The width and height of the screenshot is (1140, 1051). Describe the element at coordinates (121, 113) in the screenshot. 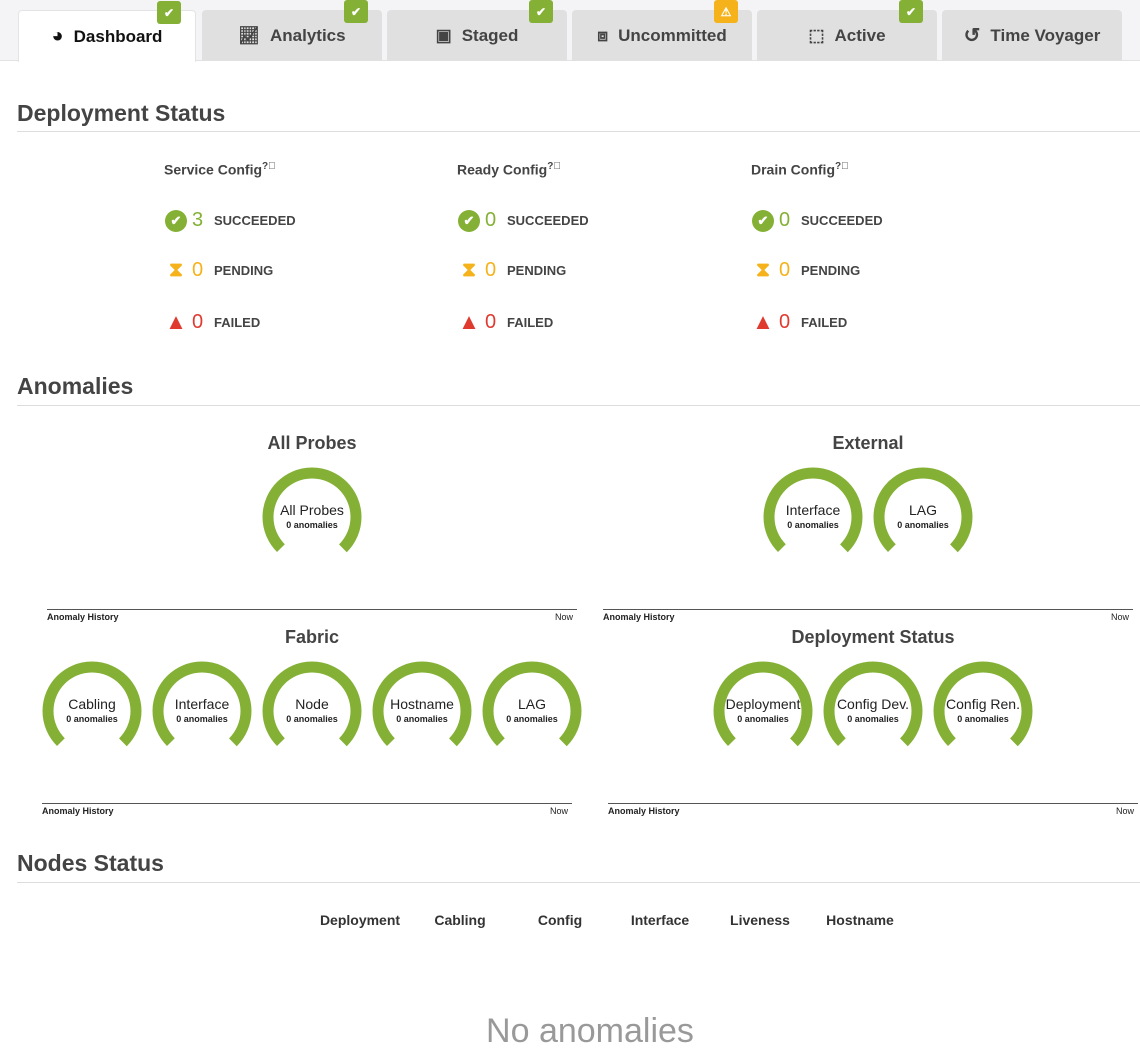

I see `section-title: Deployment Status` at that location.